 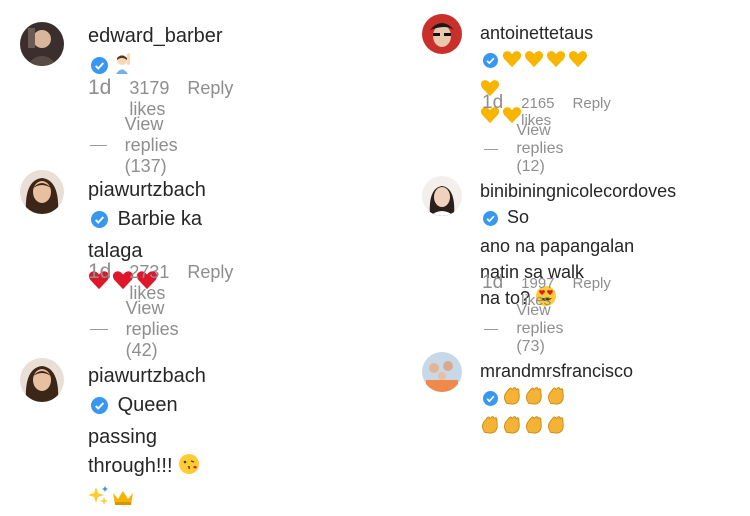 I want to click on view-replies-button: View replies (73), so click(x=530, y=329).